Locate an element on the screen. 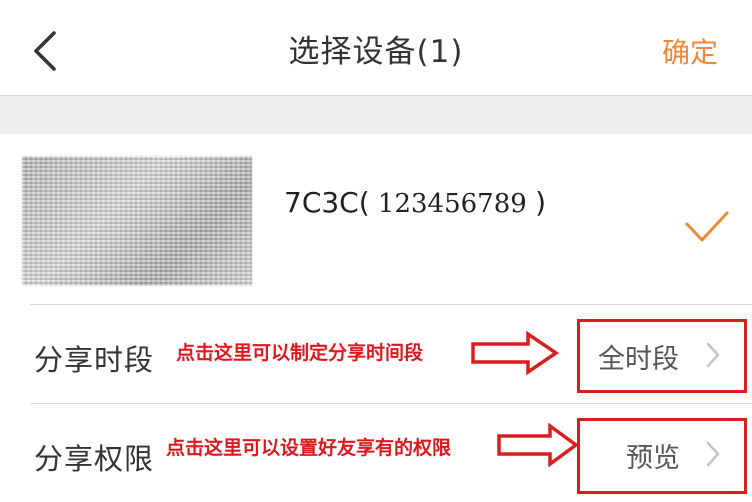  section-gap is located at coordinates (376, 115).